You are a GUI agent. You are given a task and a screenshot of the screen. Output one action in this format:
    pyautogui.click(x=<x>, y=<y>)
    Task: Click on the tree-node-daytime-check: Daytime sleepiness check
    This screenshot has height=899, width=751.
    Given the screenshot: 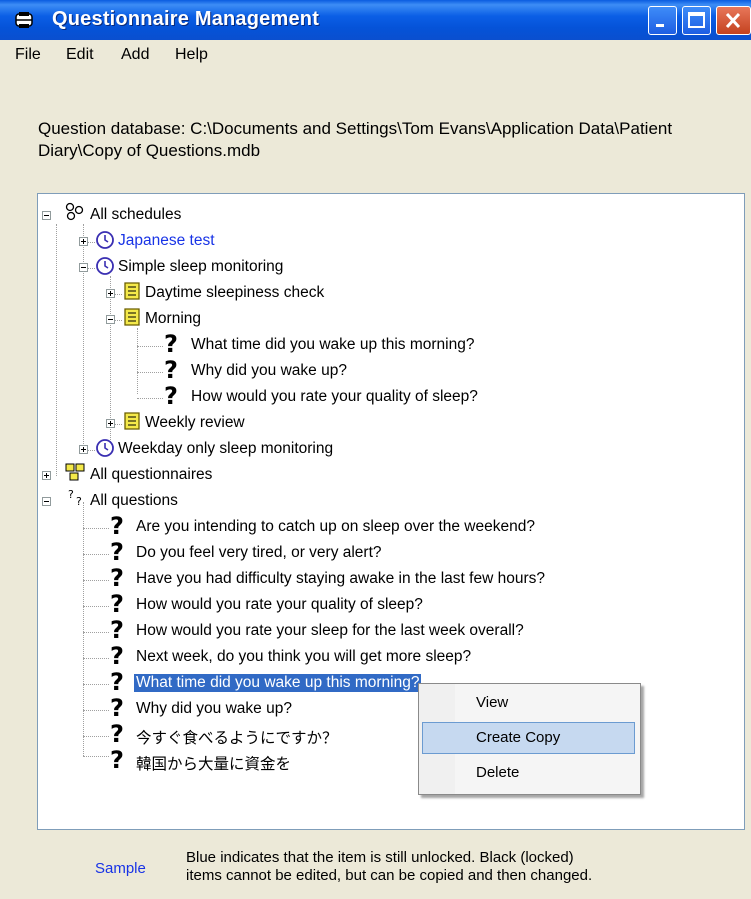 What is the action you would take?
    pyautogui.click(x=234, y=293)
    